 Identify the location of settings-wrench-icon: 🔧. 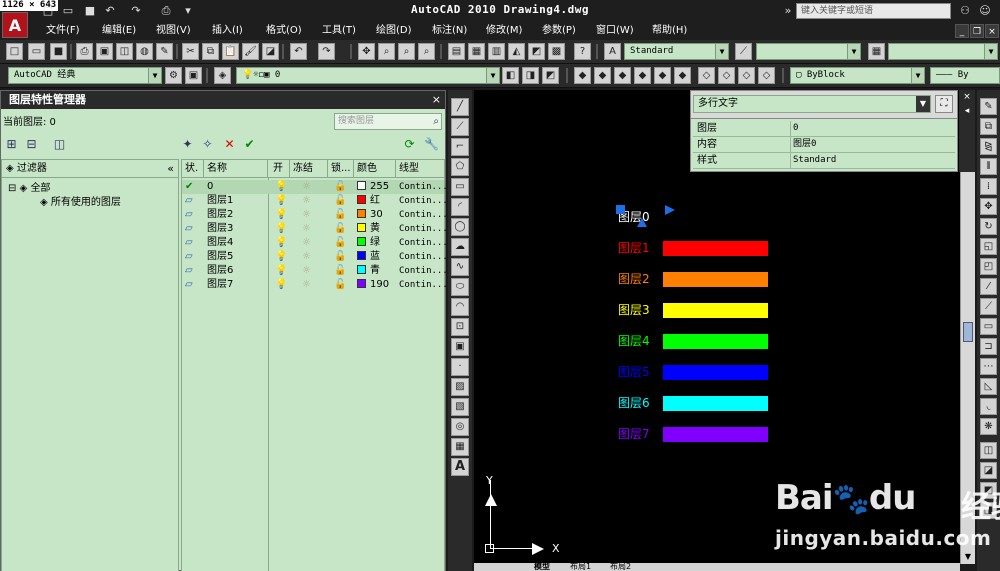
(431, 144).